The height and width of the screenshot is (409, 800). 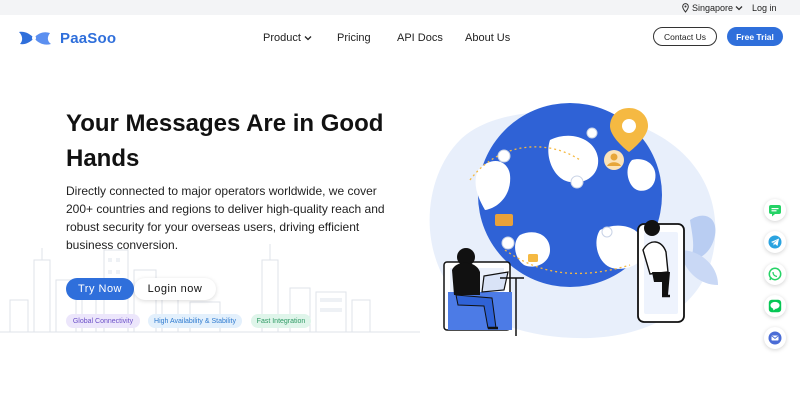 I want to click on line-icon, so click(x=775, y=306).